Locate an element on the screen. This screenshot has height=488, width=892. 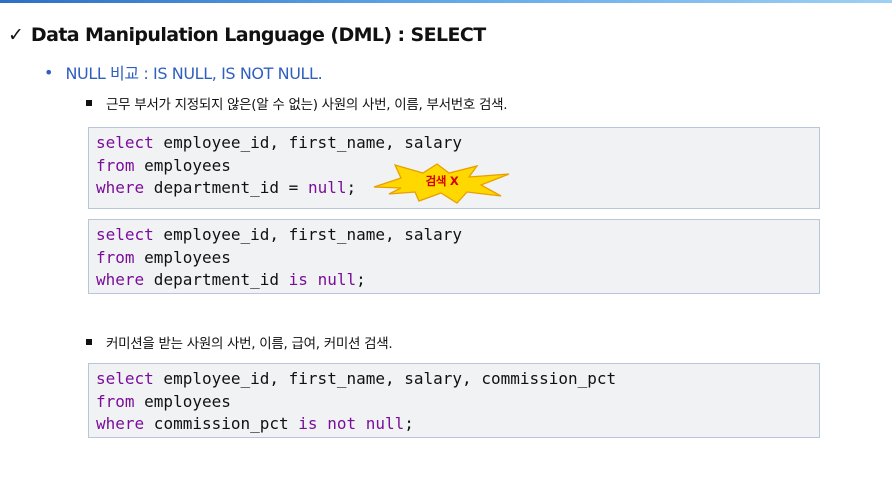
code-keyword: null is located at coordinates (327, 187).